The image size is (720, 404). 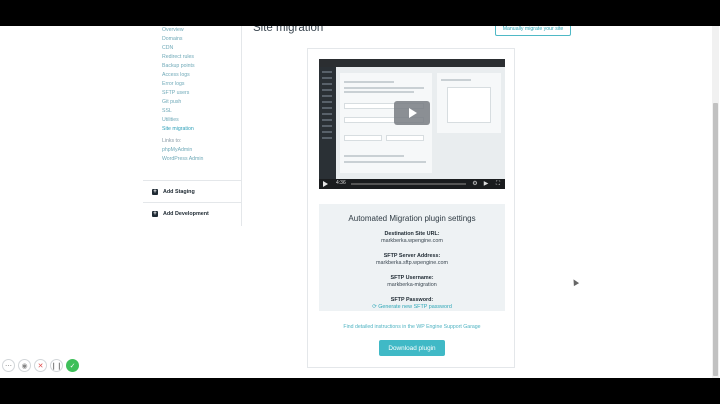 I want to click on sidebar-item-error-logs: Error logs, so click(x=178, y=84).